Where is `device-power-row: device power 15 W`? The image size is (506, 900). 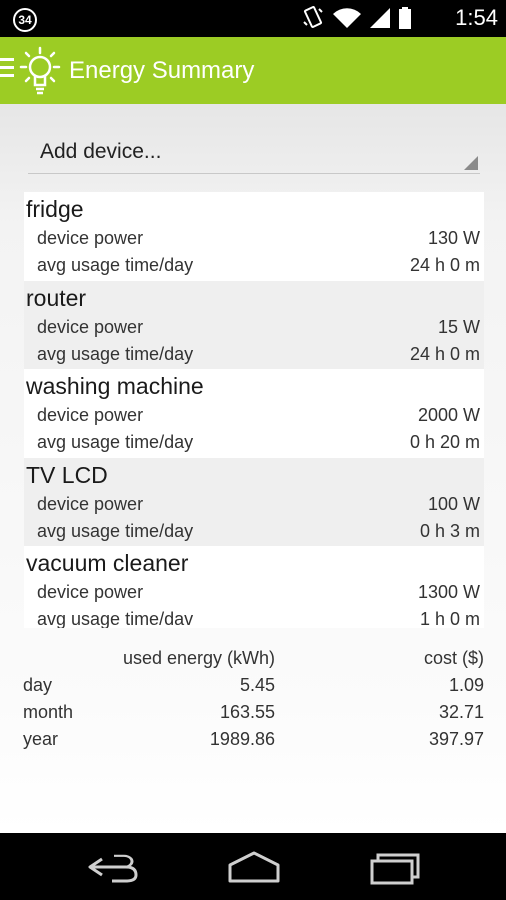 device-power-row: device power 15 W is located at coordinates (258, 329).